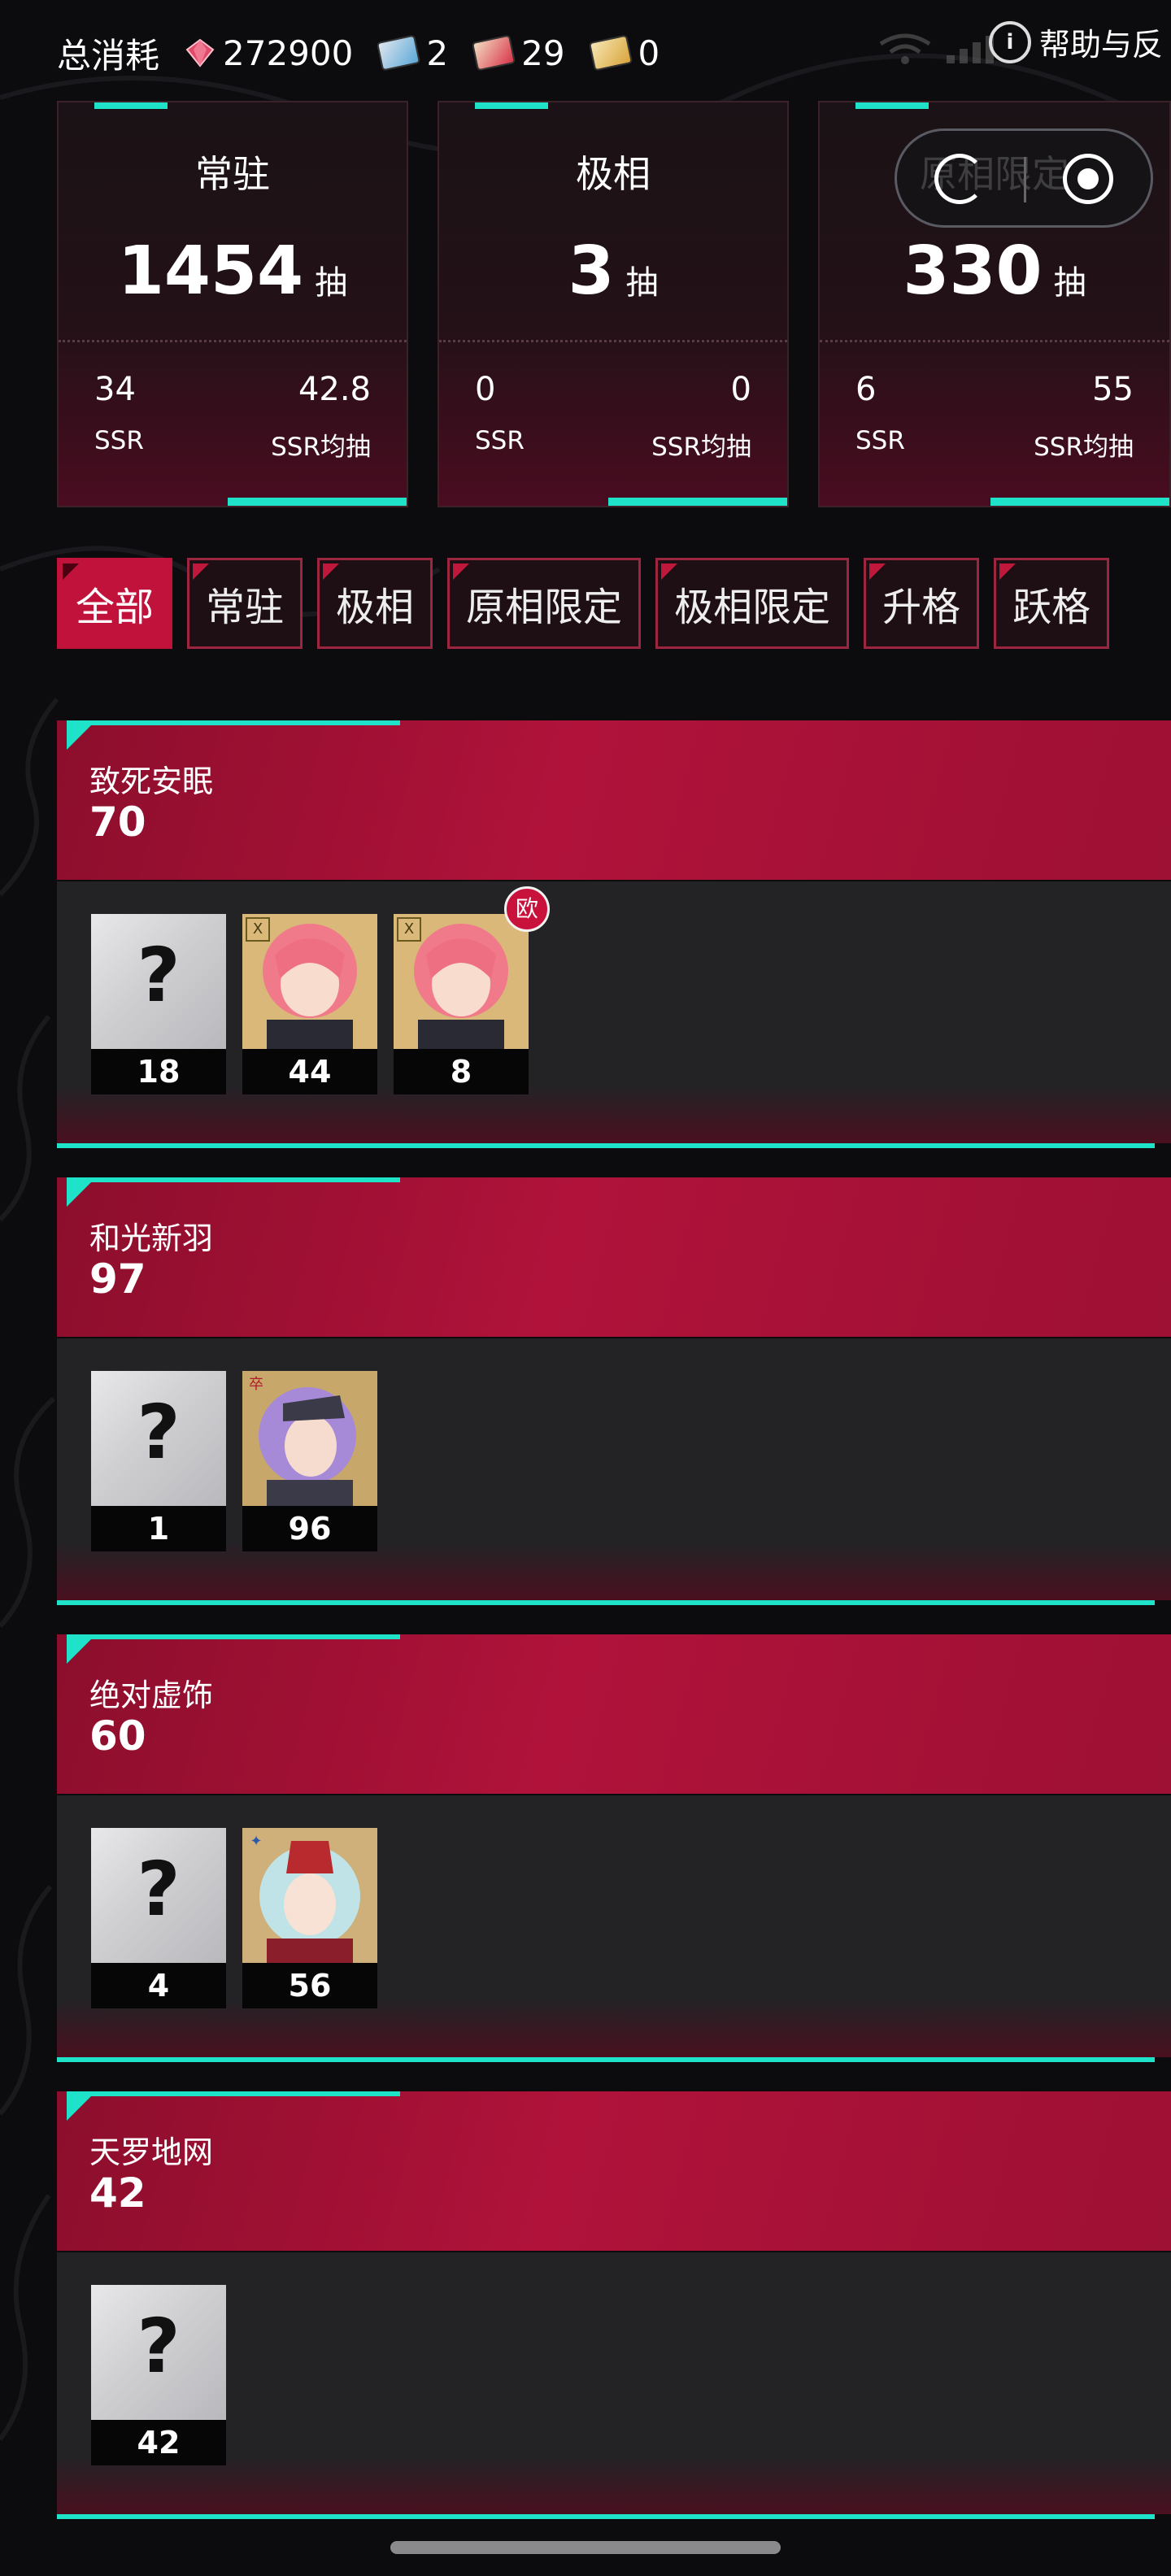 The height and width of the screenshot is (2576, 1171). Describe the element at coordinates (115, 604) in the screenshot. I see `tab-all: 全部` at that location.